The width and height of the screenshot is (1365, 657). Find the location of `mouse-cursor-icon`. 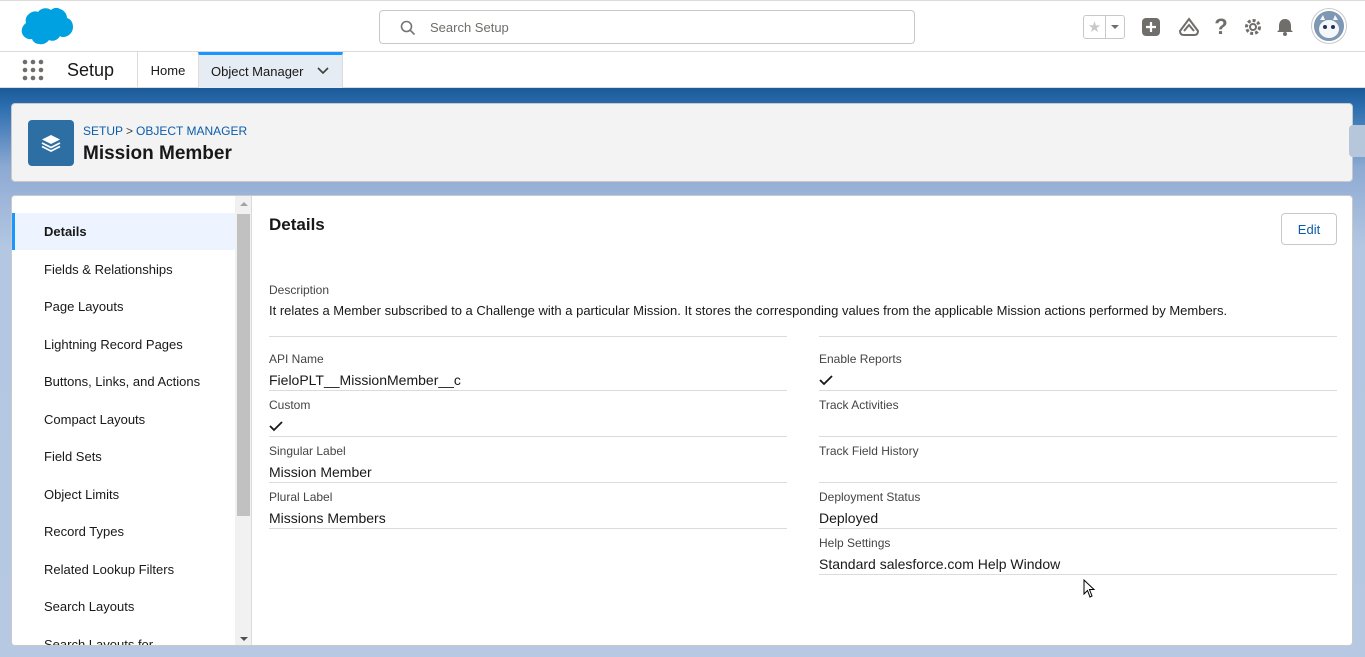

mouse-cursor-icon is located at coordinates (1089, 588).